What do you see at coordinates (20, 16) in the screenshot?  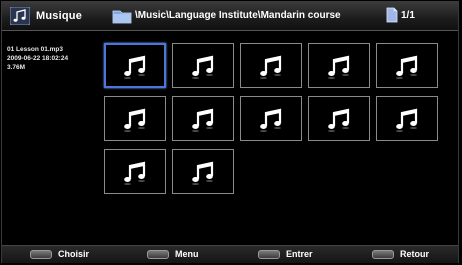 I see `music-app-icon` at bounding box center [20, 16].